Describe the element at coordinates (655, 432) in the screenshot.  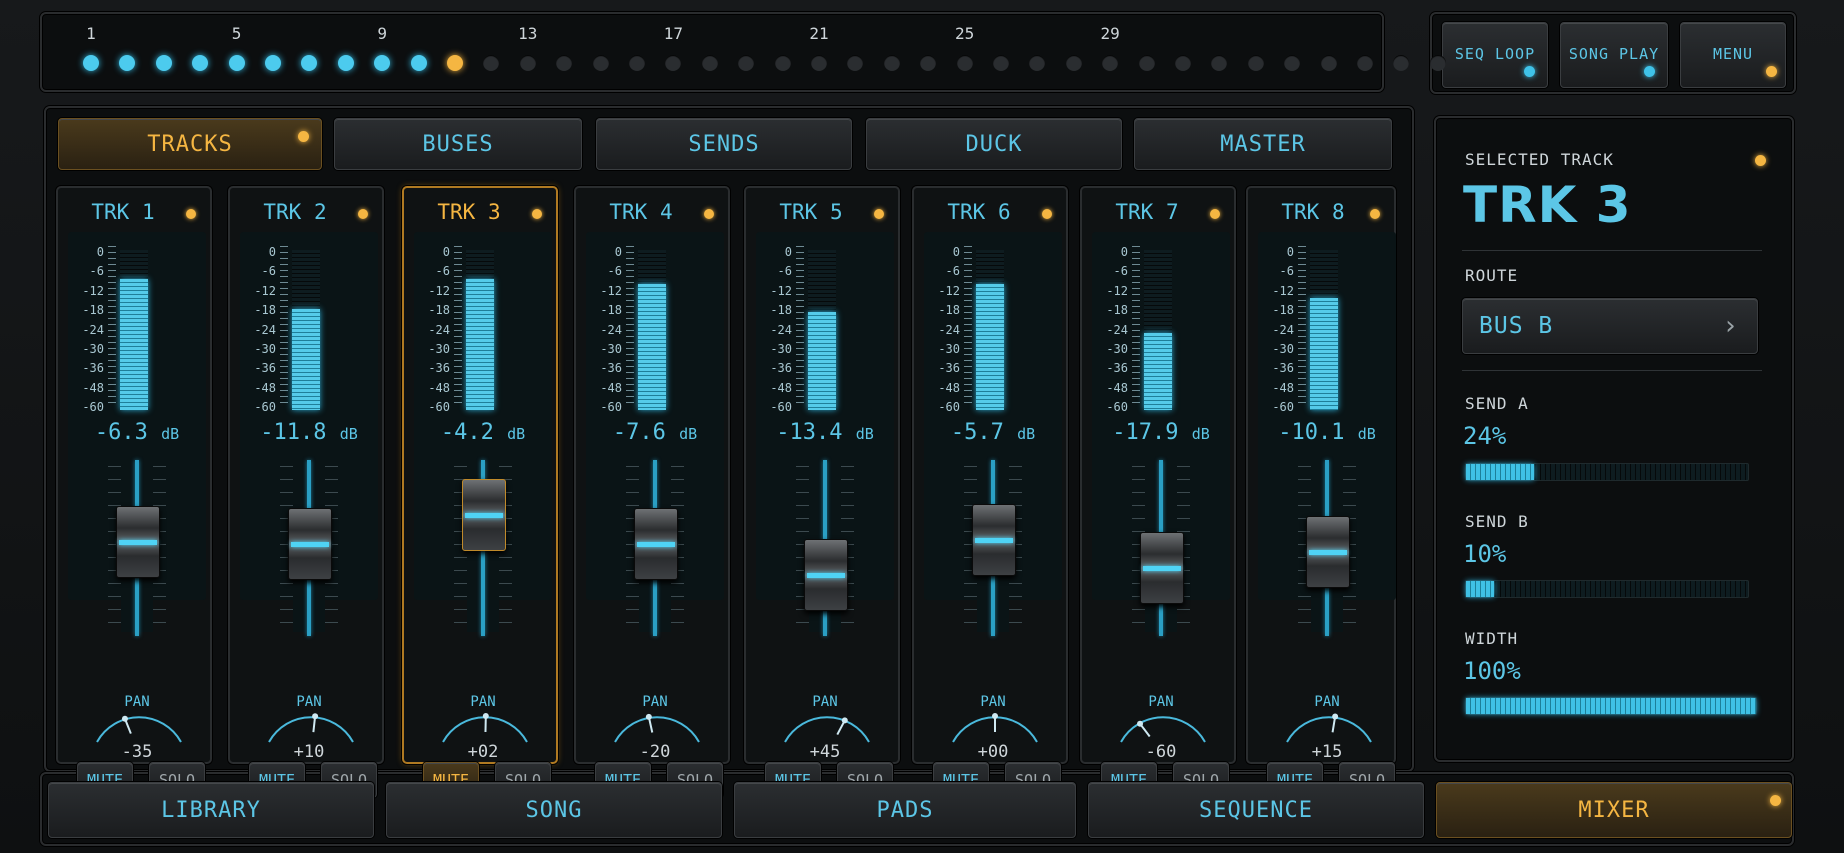
I see `level-readout: -7.6 dB` at that location.